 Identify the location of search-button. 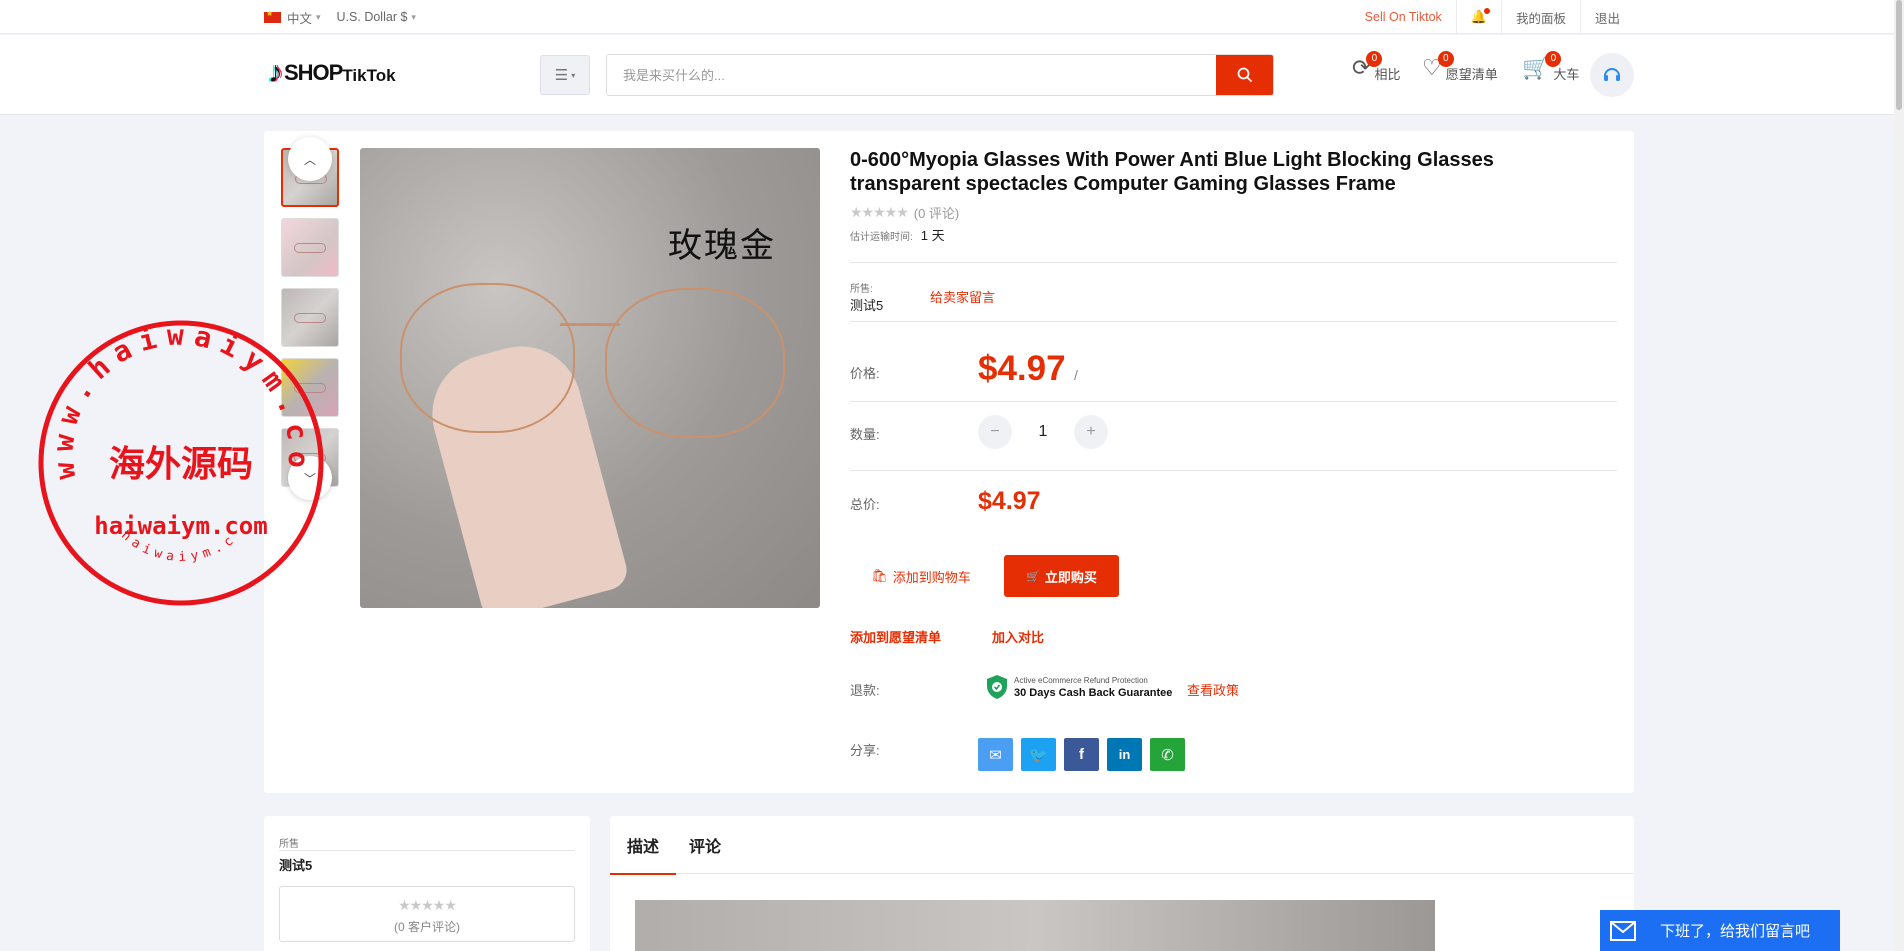
(1244, 75).